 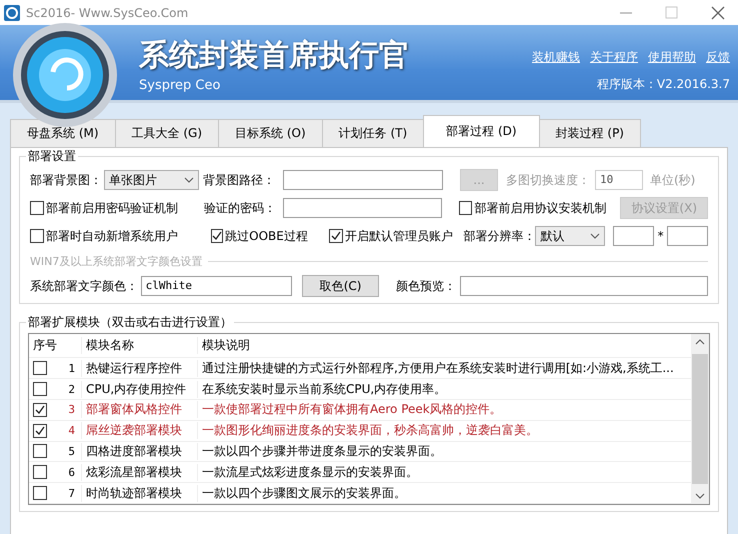 I want to click on field-label: 部署分辨率：, so click(x=499, y=236).